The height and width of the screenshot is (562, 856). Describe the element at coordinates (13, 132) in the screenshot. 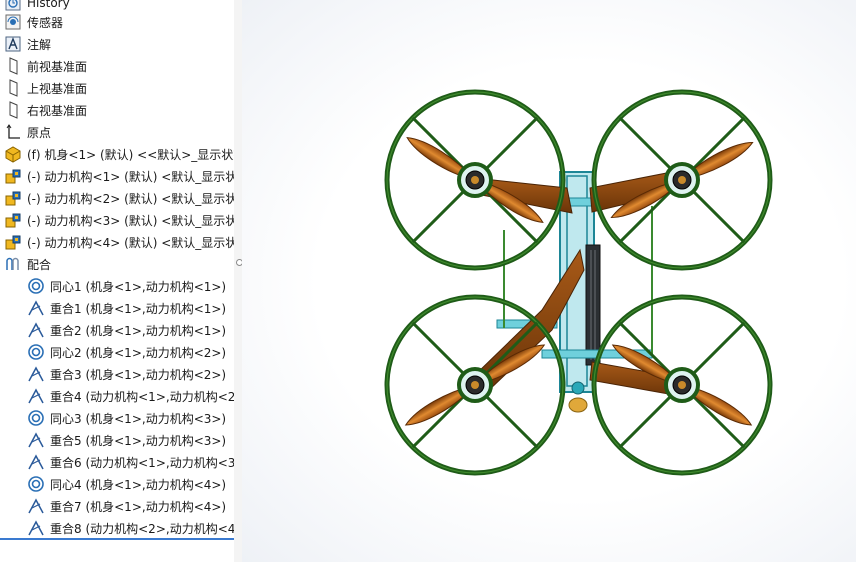

I see `origin-icon` at that location.